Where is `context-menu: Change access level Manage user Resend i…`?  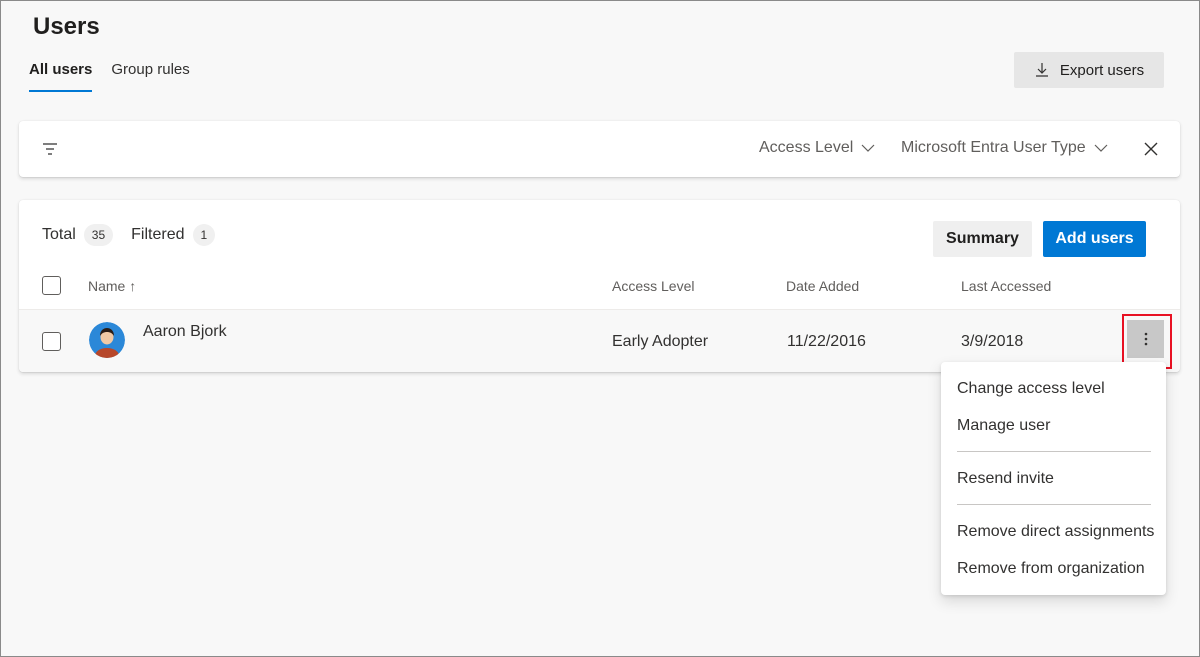
context-menu: Change access level Manage user Resend i… is located at coordinates (1053, 478).